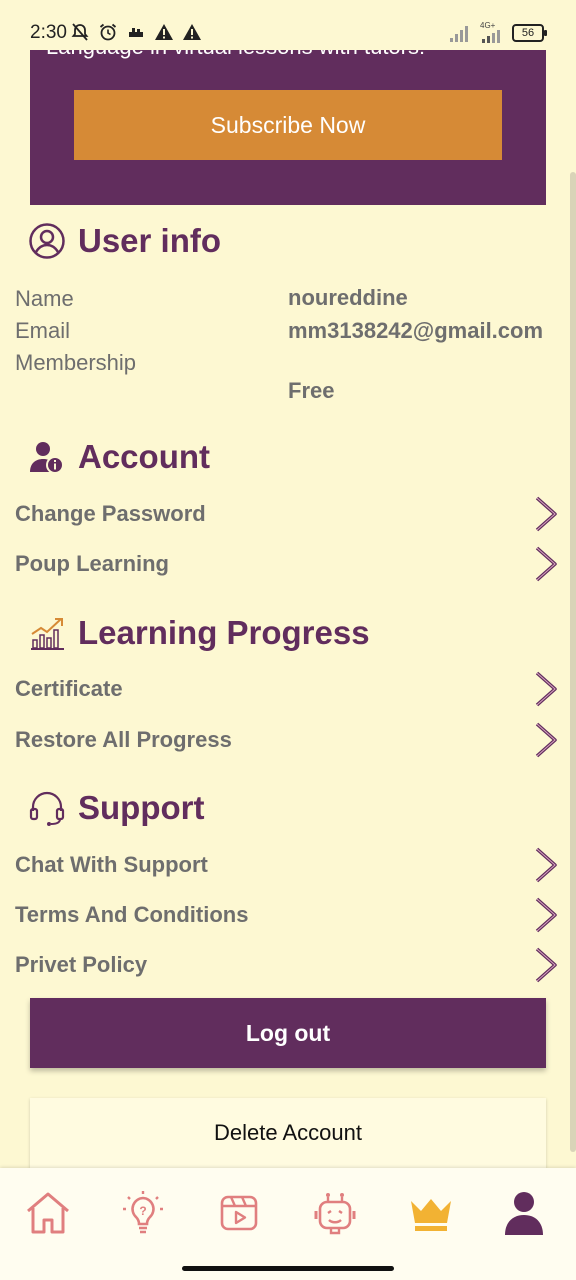 The height and width of the screenshot is (1280, 576). I want to click on membership-value: Free, so click(311, 390).